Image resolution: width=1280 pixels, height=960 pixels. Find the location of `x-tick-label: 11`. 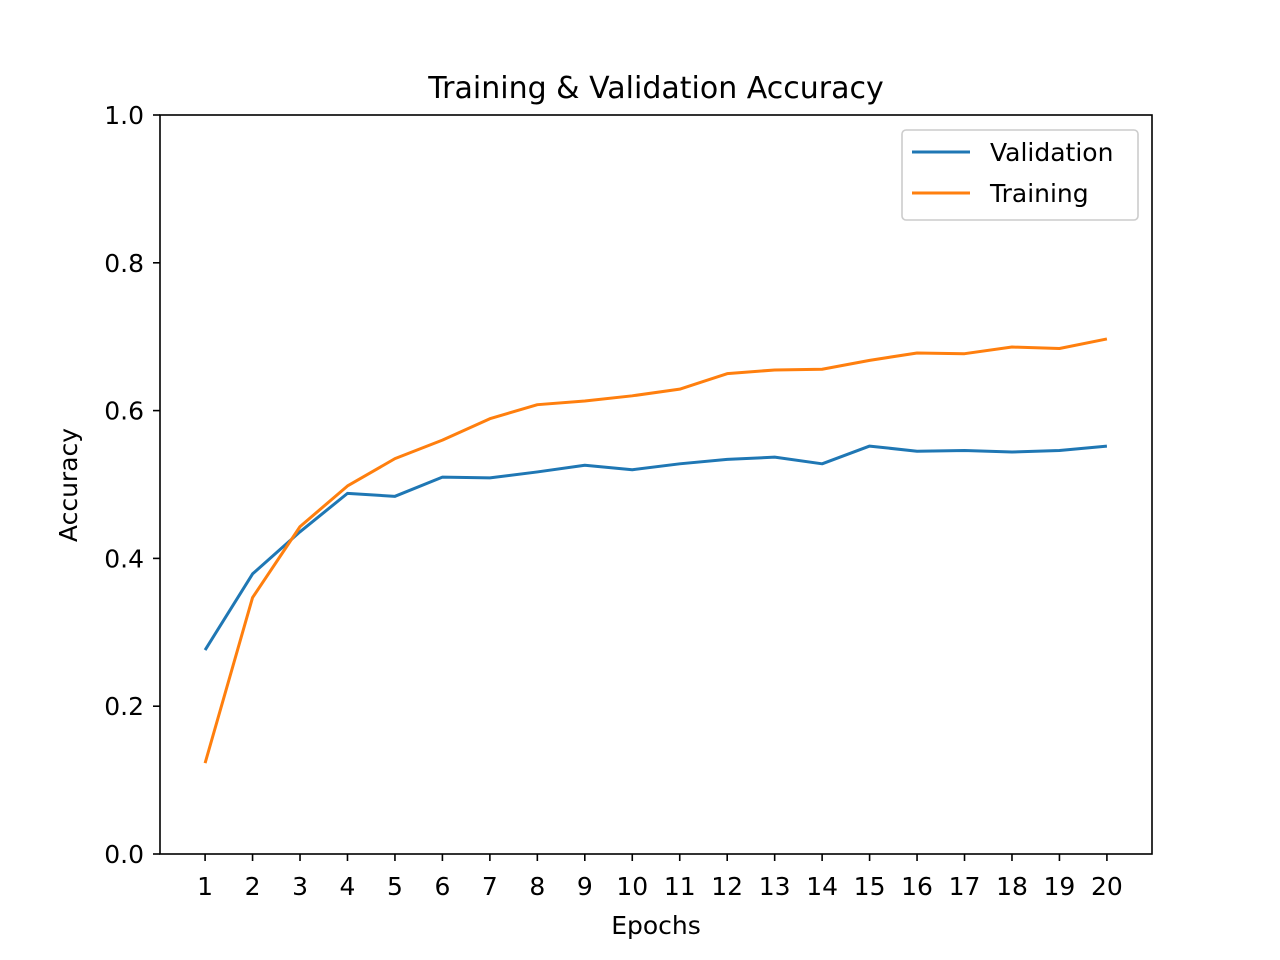

x-tick-label: 11 is located at coordinates (680, 886).